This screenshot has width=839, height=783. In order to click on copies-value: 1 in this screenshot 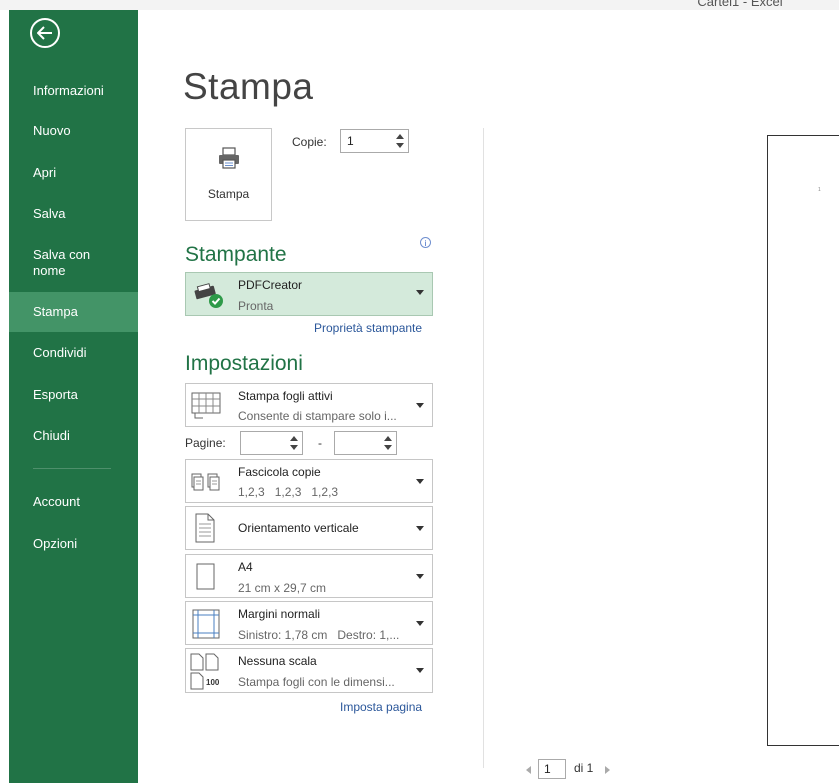, I will do `click(350, 141)`.